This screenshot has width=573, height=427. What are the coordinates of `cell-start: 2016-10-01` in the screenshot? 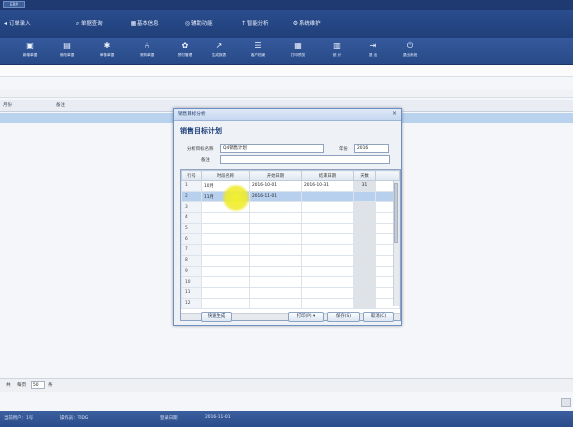 It's located at (275, 186).